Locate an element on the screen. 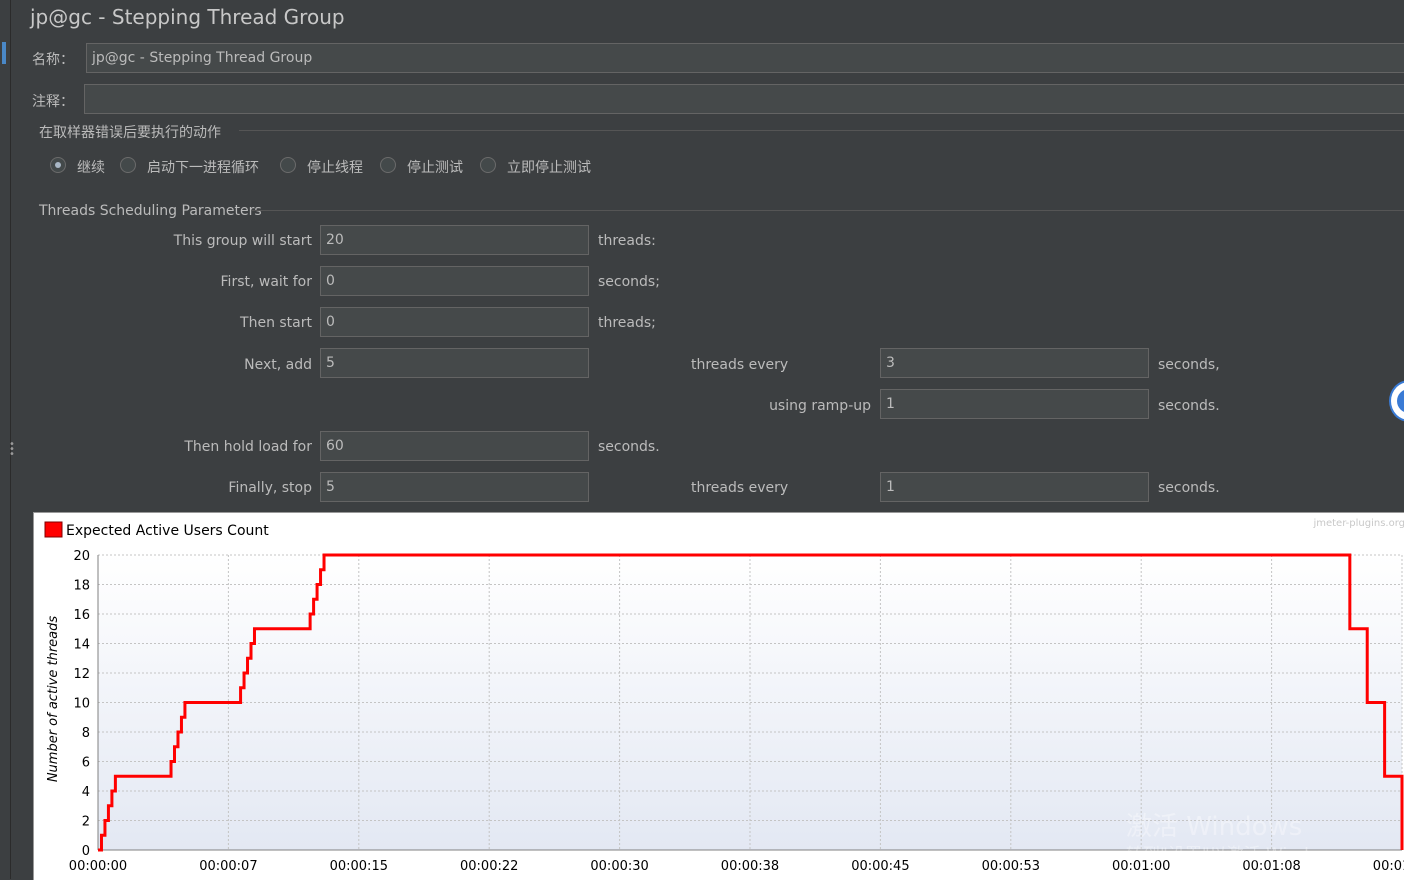 The width and height of the screenshot is (1404, 880). start-threads-unit: threads: is located at coordinates (627, 241).